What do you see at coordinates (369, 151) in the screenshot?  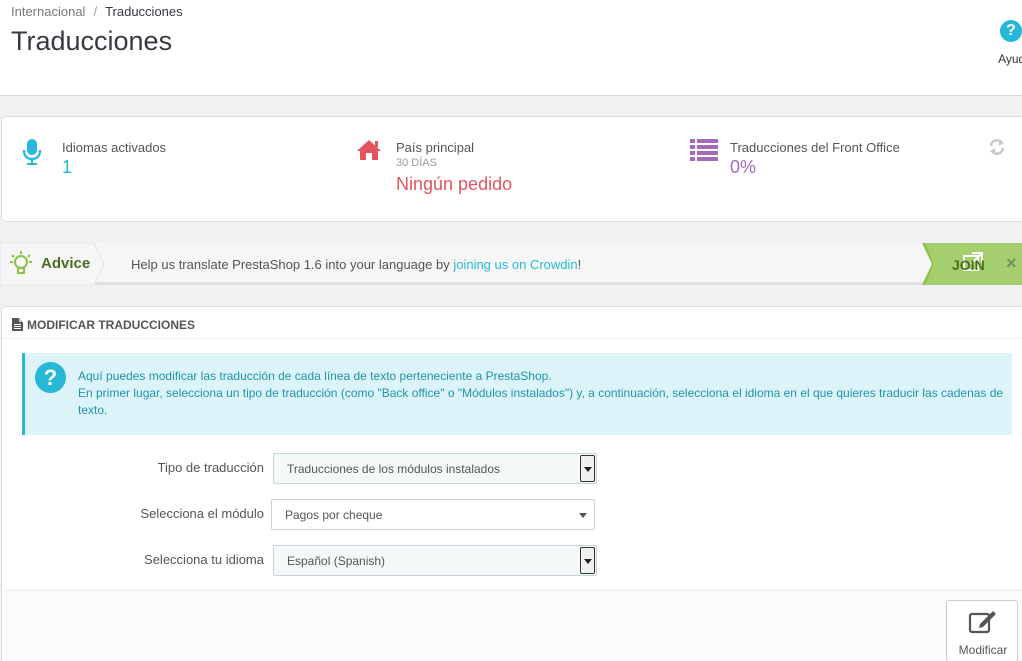 I see `home-icon` at bounding box center [369, 151].